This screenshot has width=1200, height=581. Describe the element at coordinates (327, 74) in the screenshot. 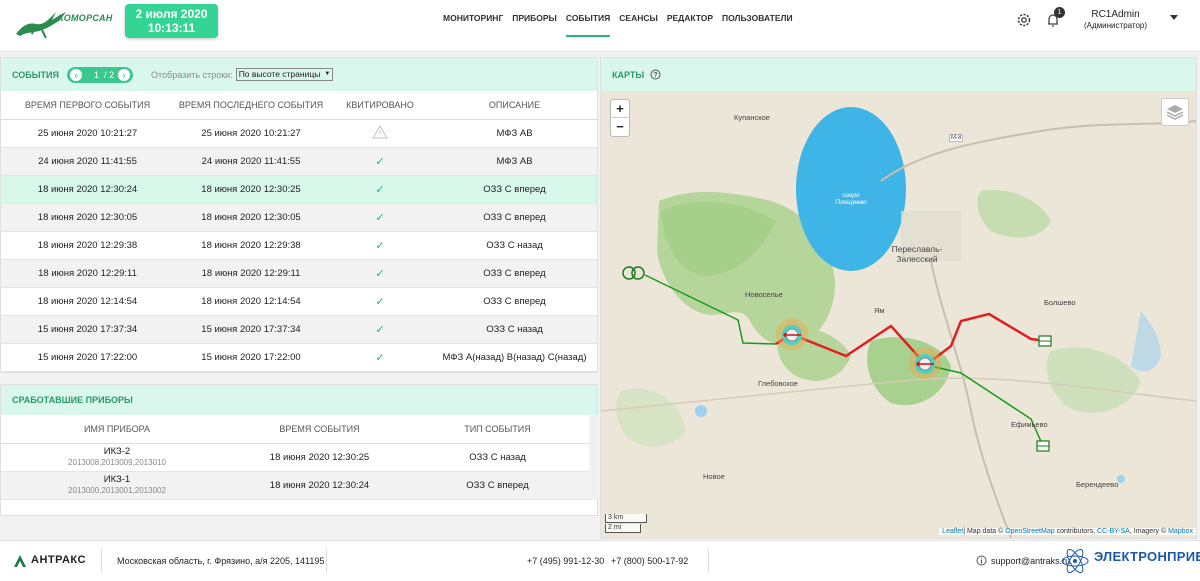

I see `chevron-down-icon: ▼` at that location.